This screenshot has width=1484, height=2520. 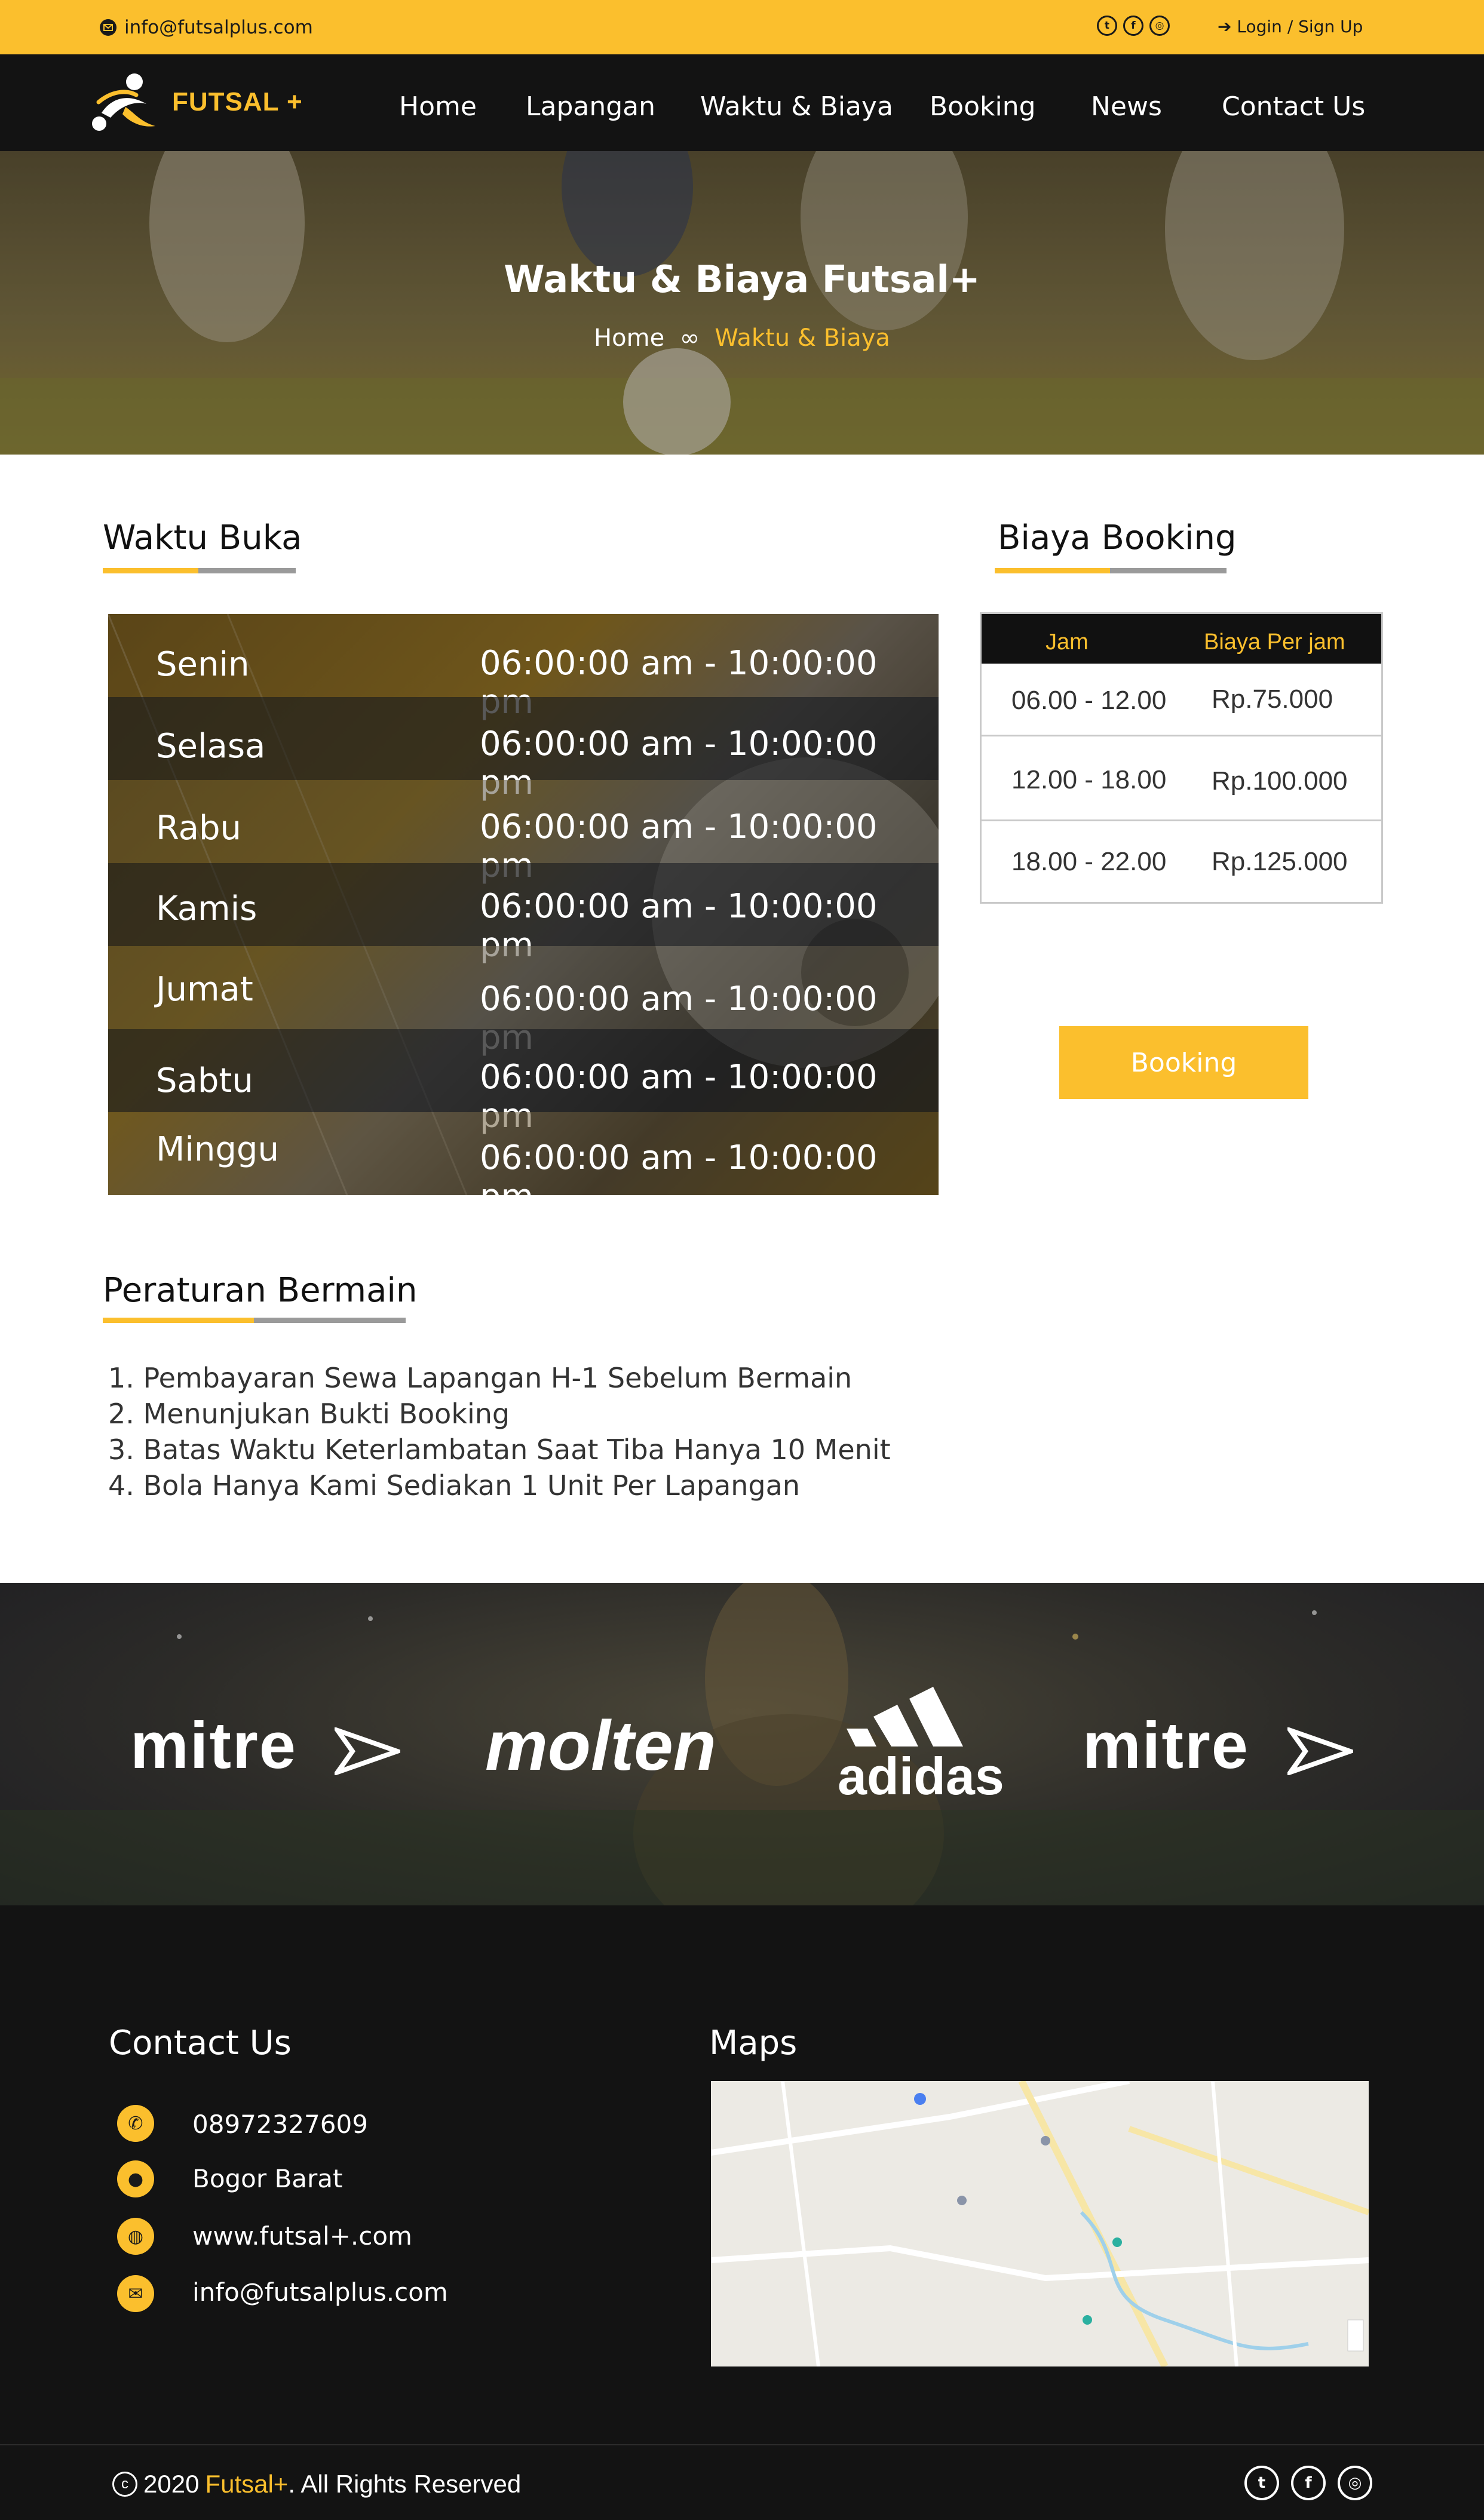 What do you see at coordinates (199, 828) in the screenshot?
I see `schedule-day: Rabu` at bounding box center [199, 828].